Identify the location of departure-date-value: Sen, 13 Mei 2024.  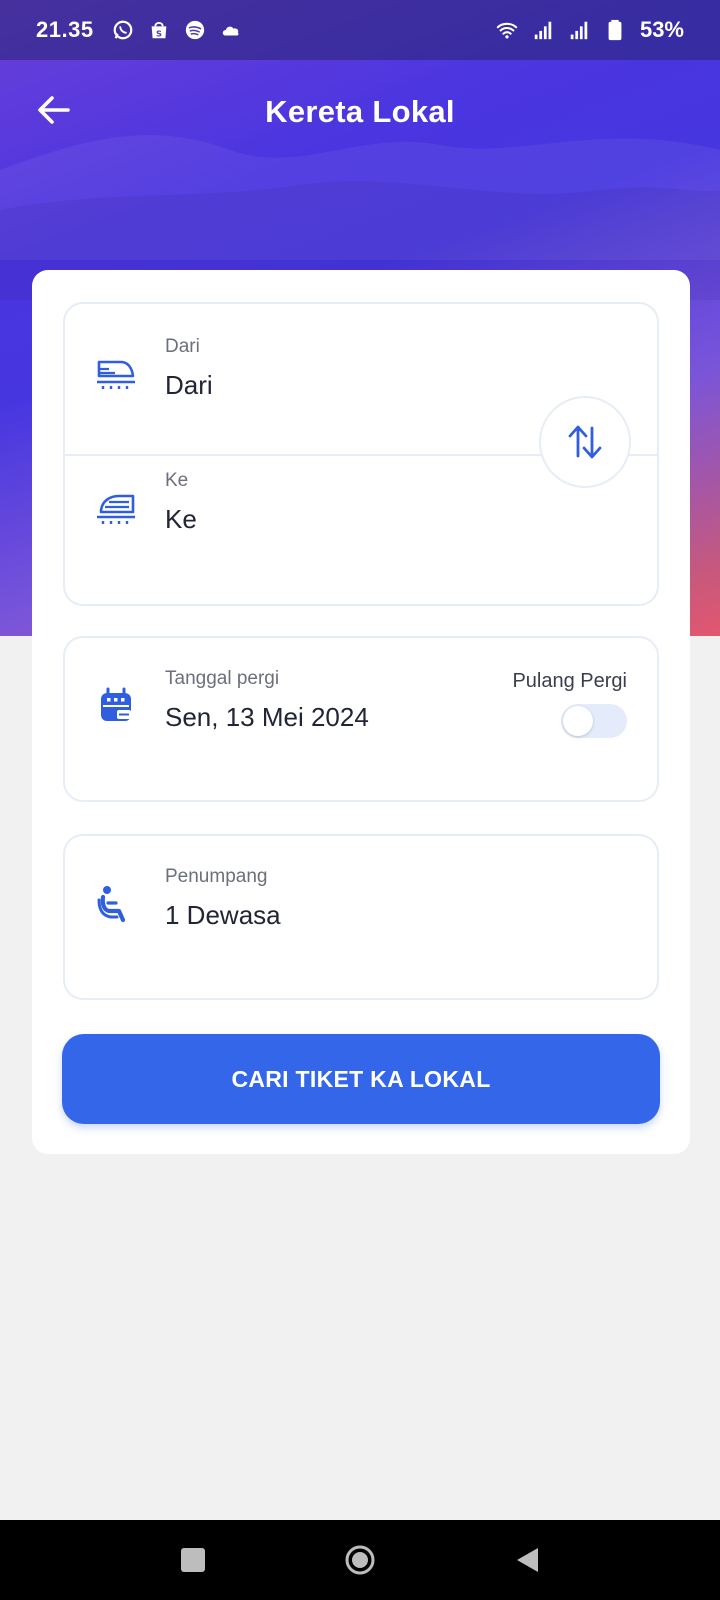
(267, 717).